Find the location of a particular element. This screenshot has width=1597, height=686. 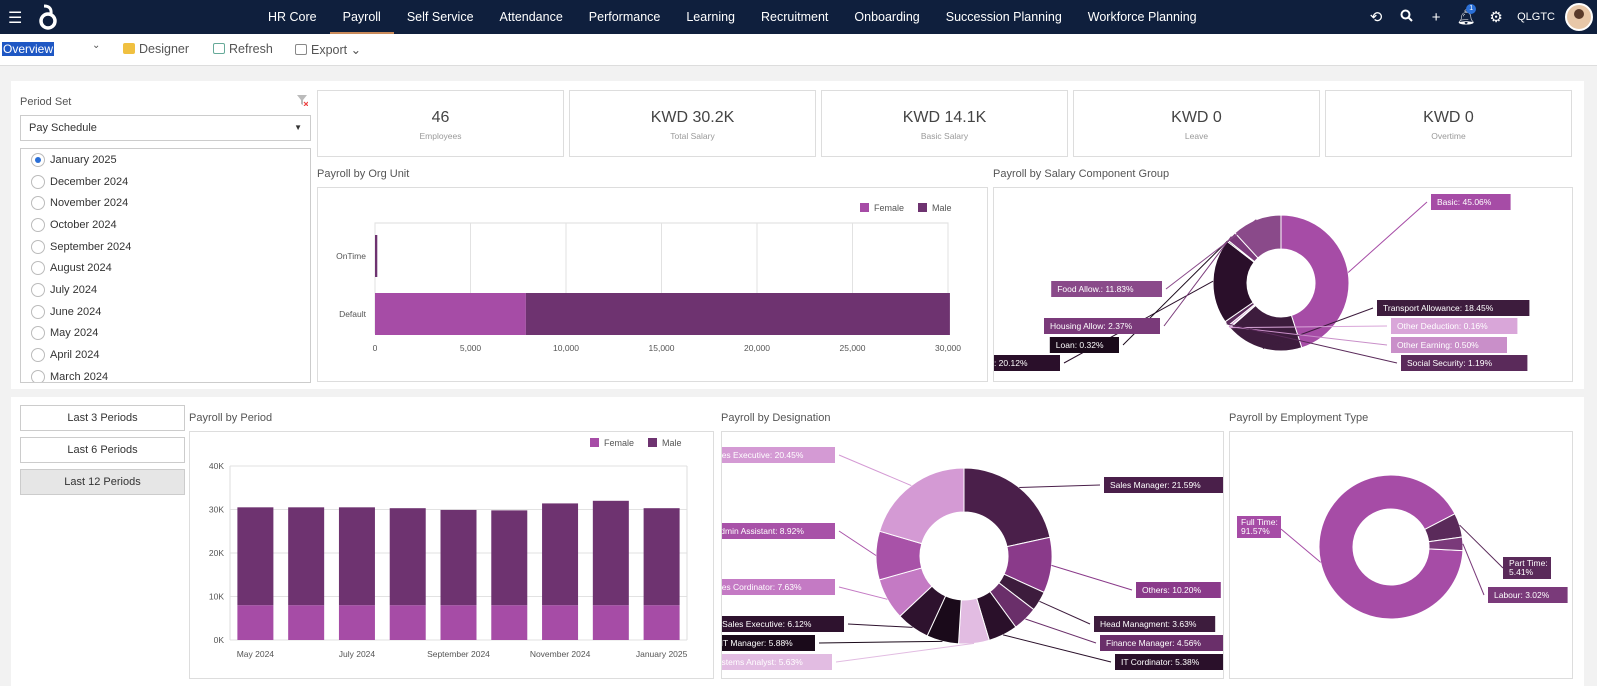

export-button: Export ⌄ is located at coordinates (328, 49).